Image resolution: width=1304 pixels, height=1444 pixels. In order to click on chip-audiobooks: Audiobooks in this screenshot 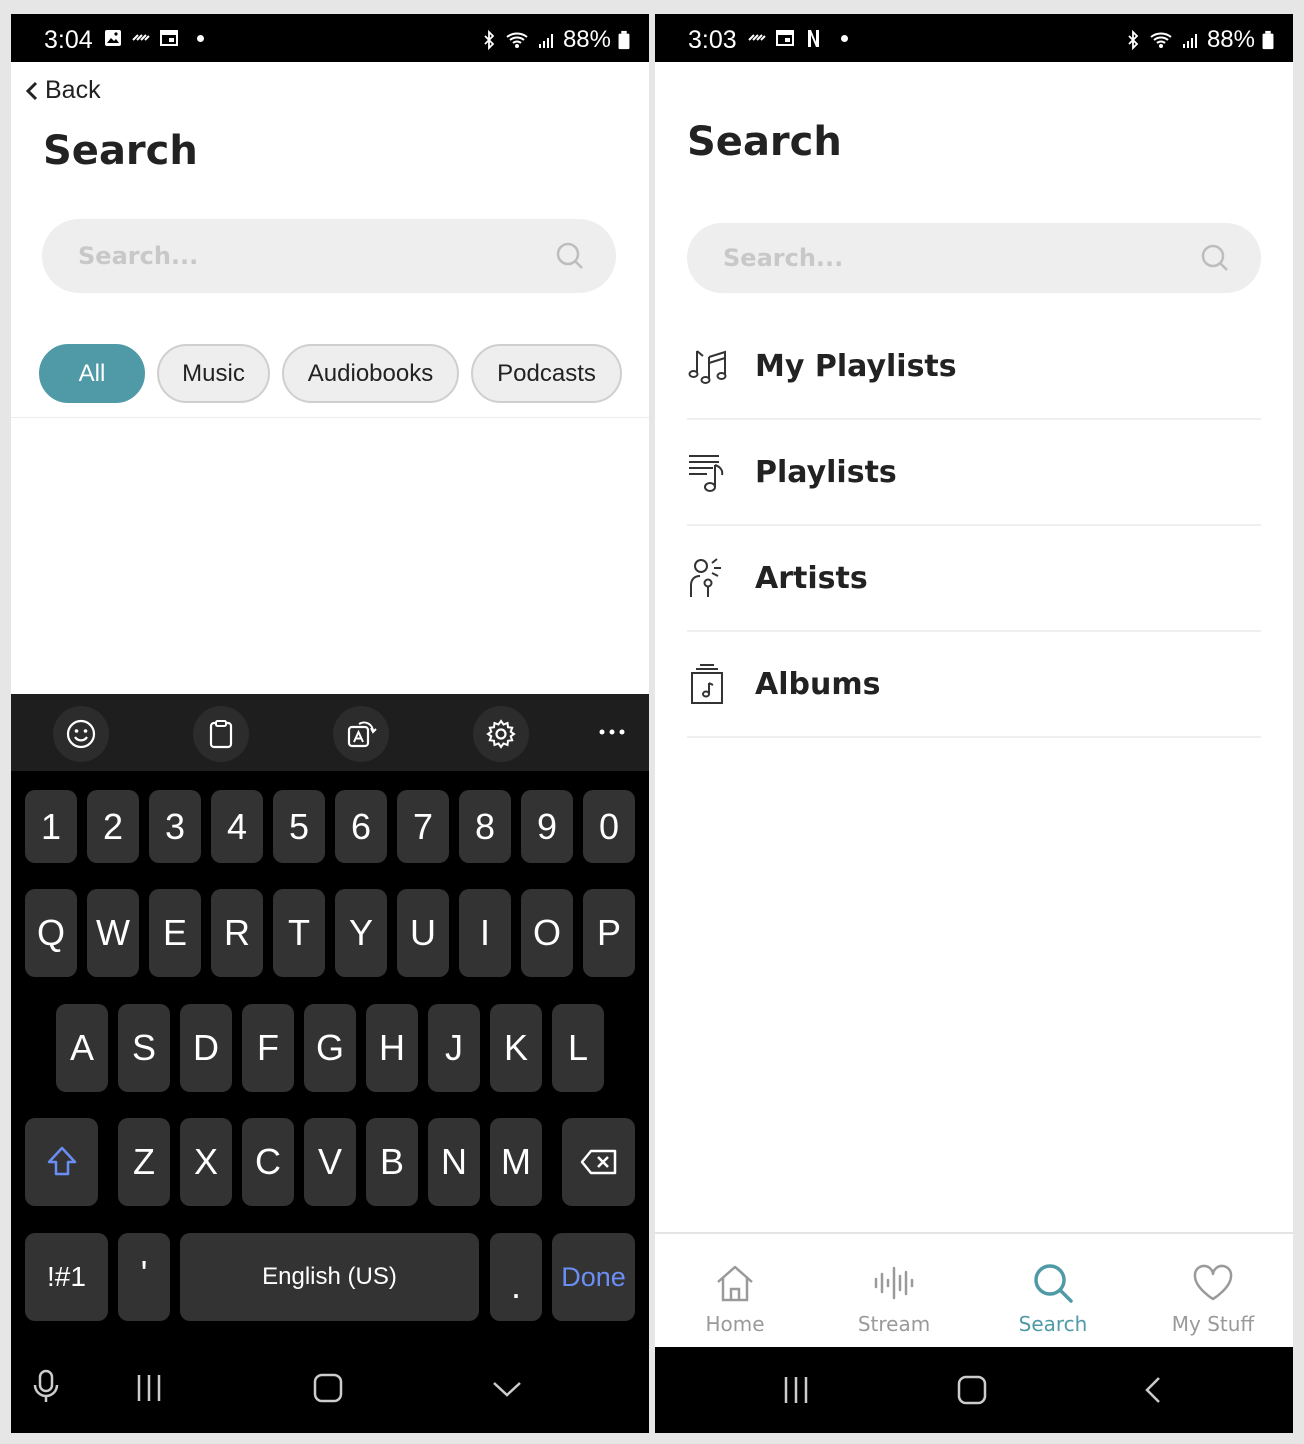, I will do `click(370, 373)`.